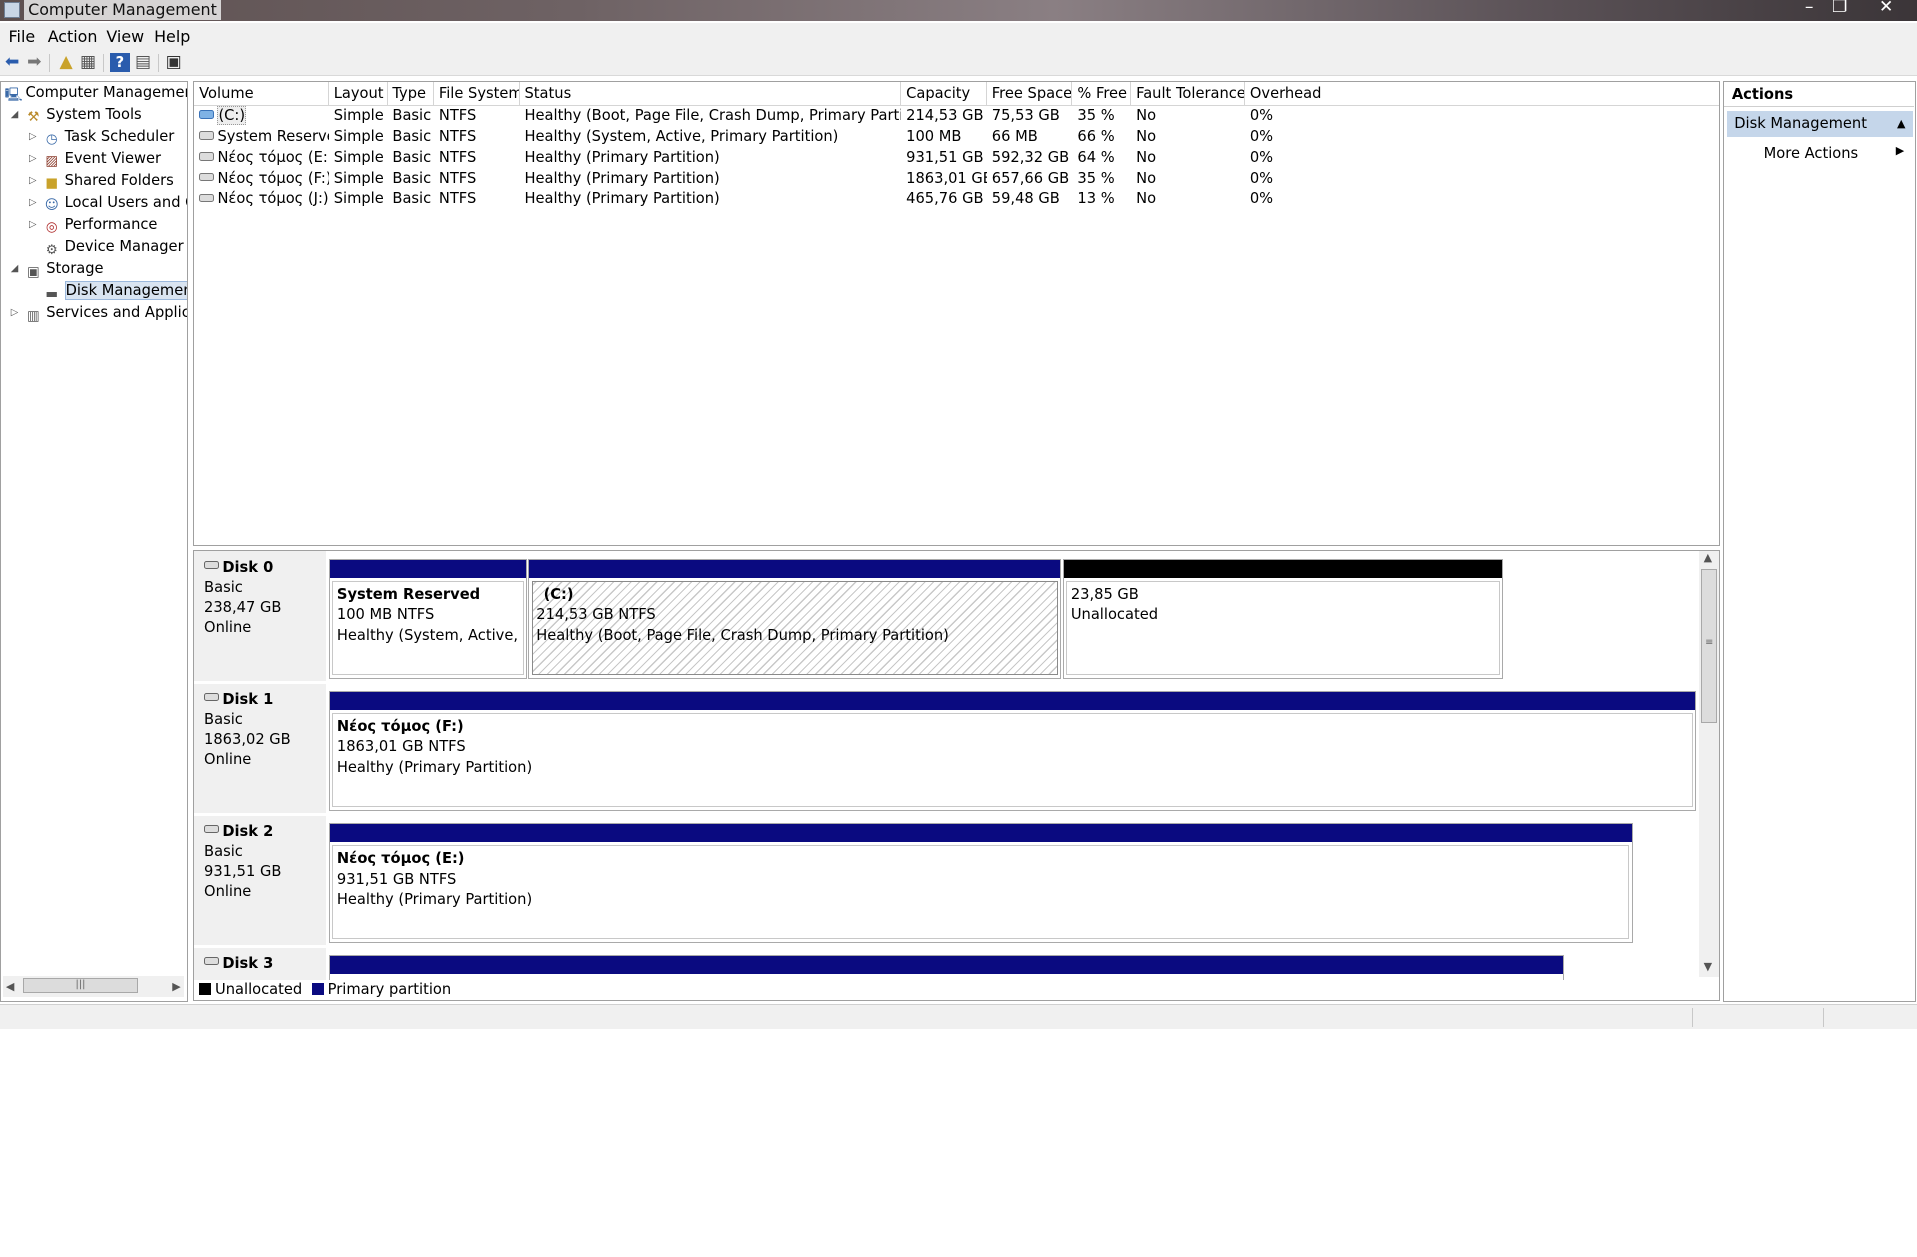 This screenshot has width=1917, height=1257. I want to click on maximize-button: ❐, so click(1840, 8).